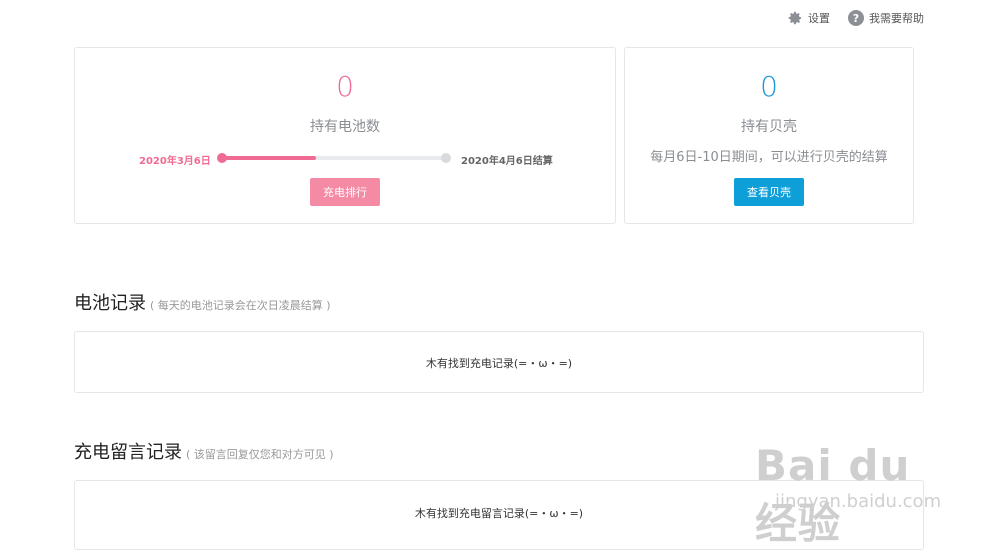  I want to click on battery-count: 0, so click(345, 86).